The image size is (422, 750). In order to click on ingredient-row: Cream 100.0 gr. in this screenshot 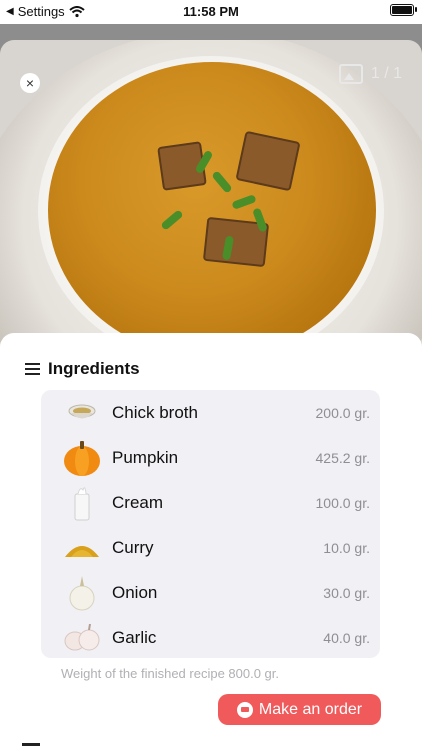, I will do `click(210, 502)`.